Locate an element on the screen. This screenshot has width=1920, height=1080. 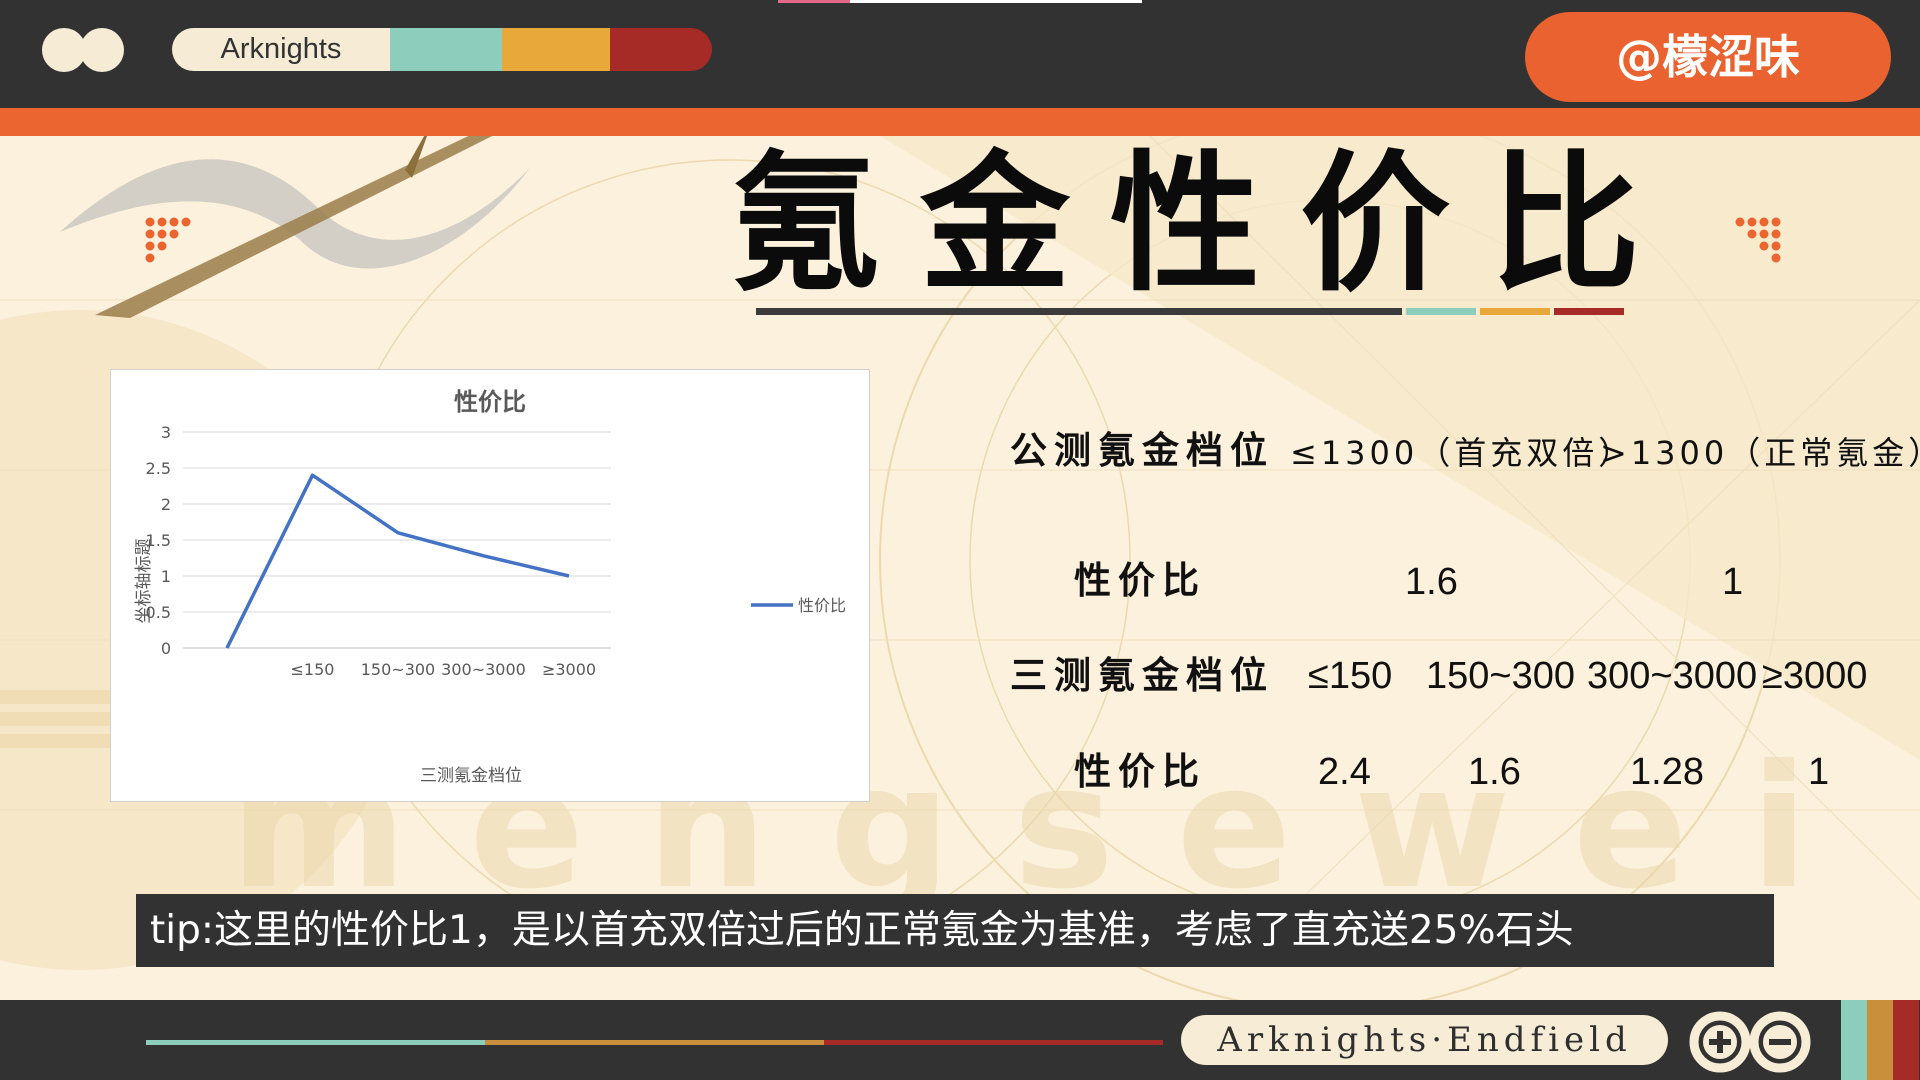
title-underline-teal is located at coordinates (1441, 311).